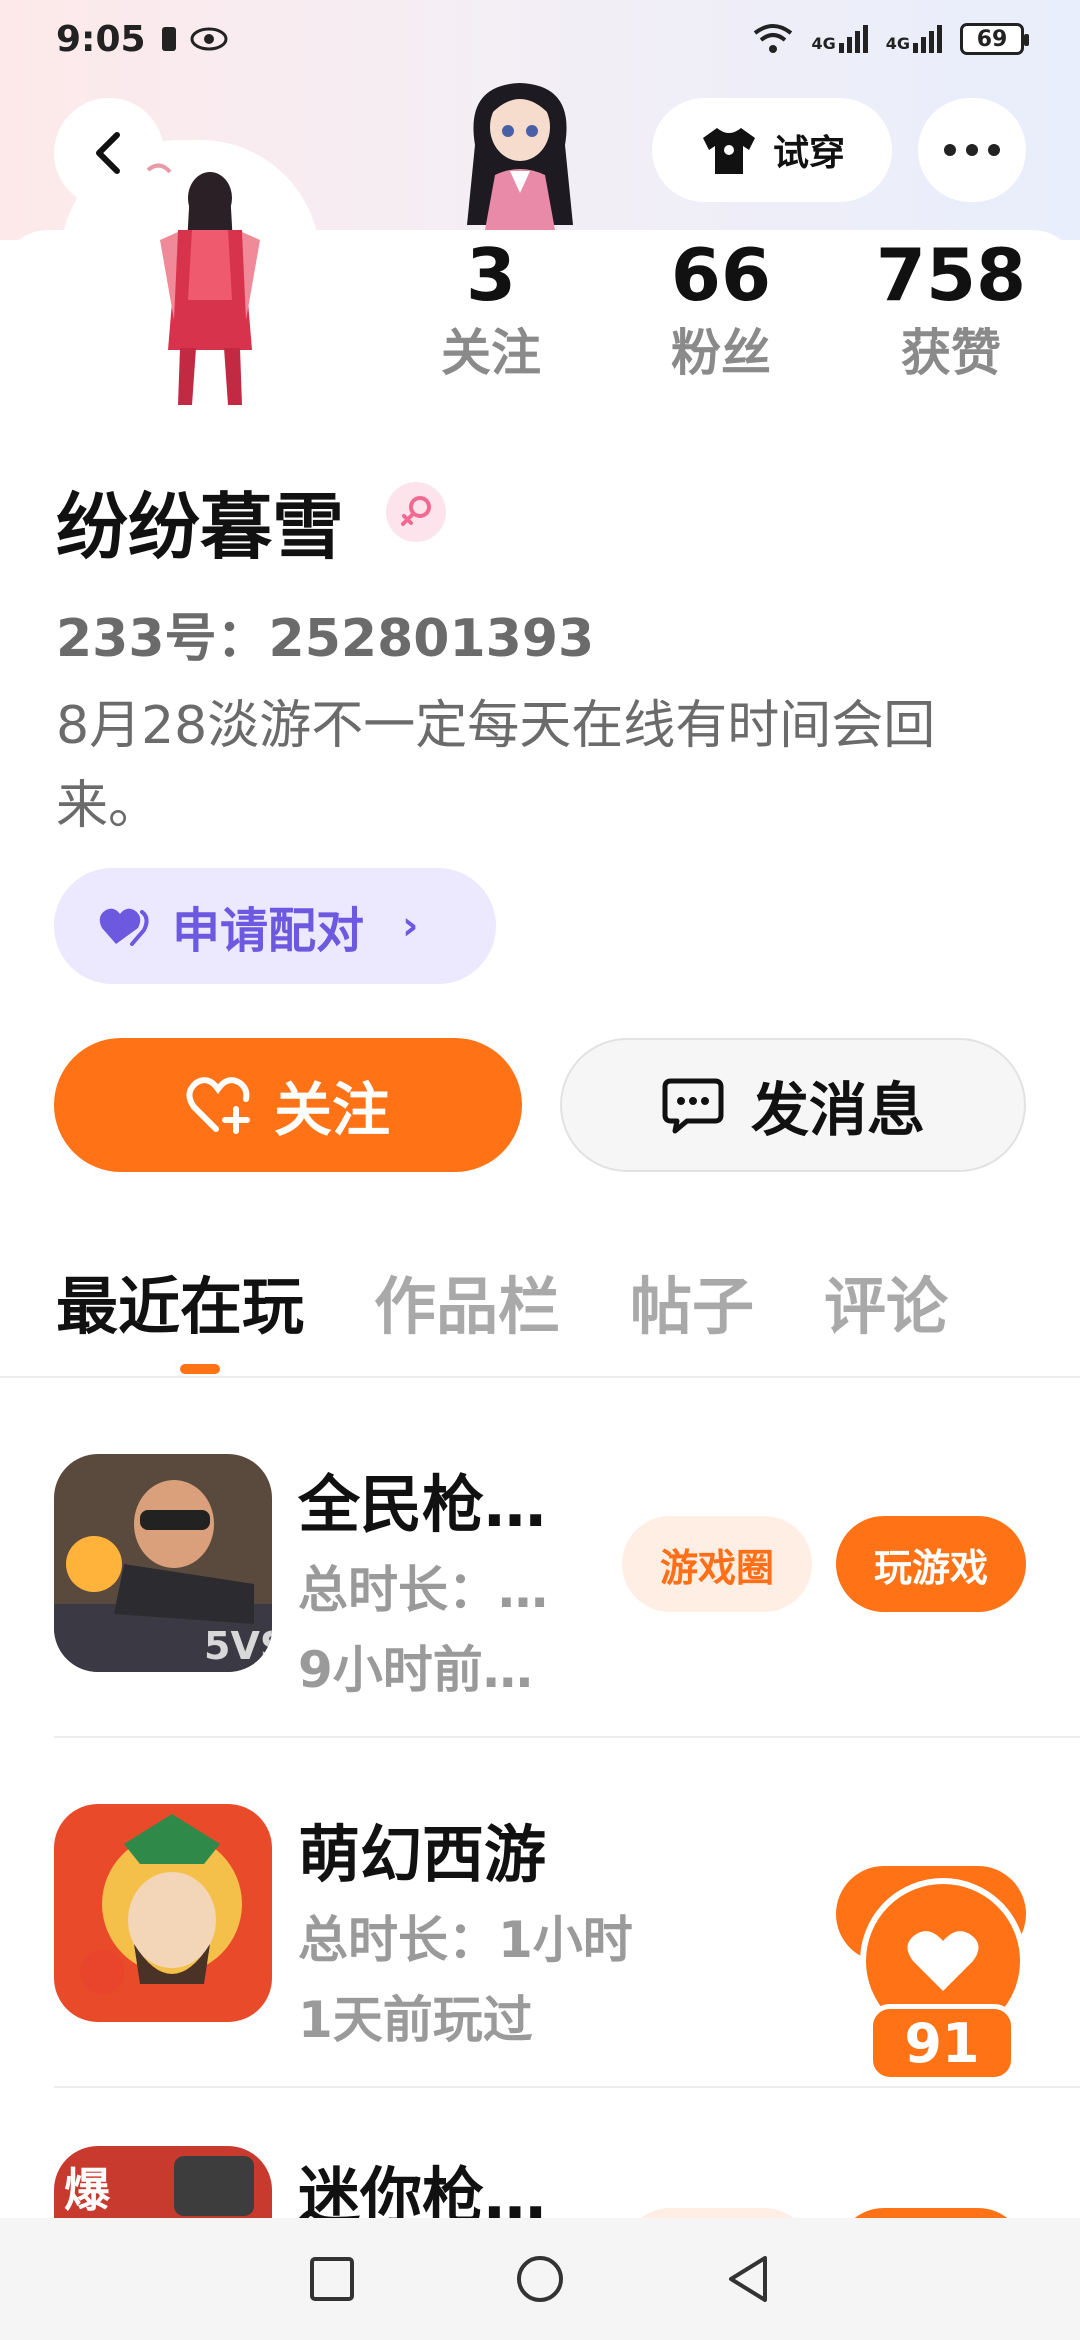 This screenshot has height=2340, width=1080. What do you see at coordinates (465, 1940) in the screenshot?
I see `game-playtime: 总时长：1小时` at bounding box center [465, 1940].